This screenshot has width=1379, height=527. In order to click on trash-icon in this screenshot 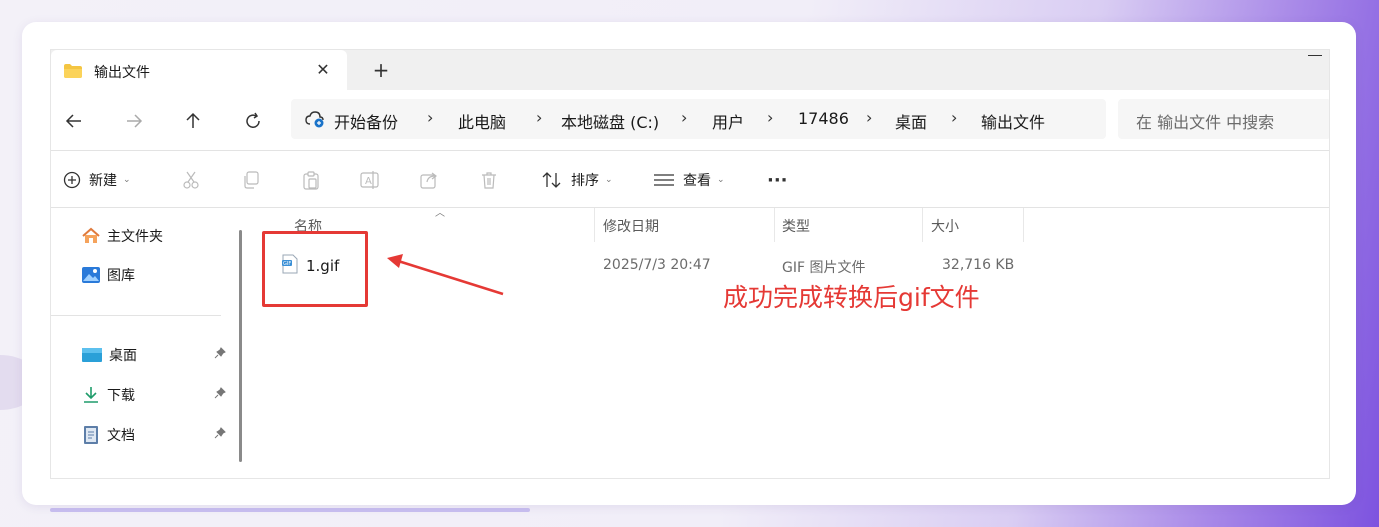, I will do `click(489, 180)`.